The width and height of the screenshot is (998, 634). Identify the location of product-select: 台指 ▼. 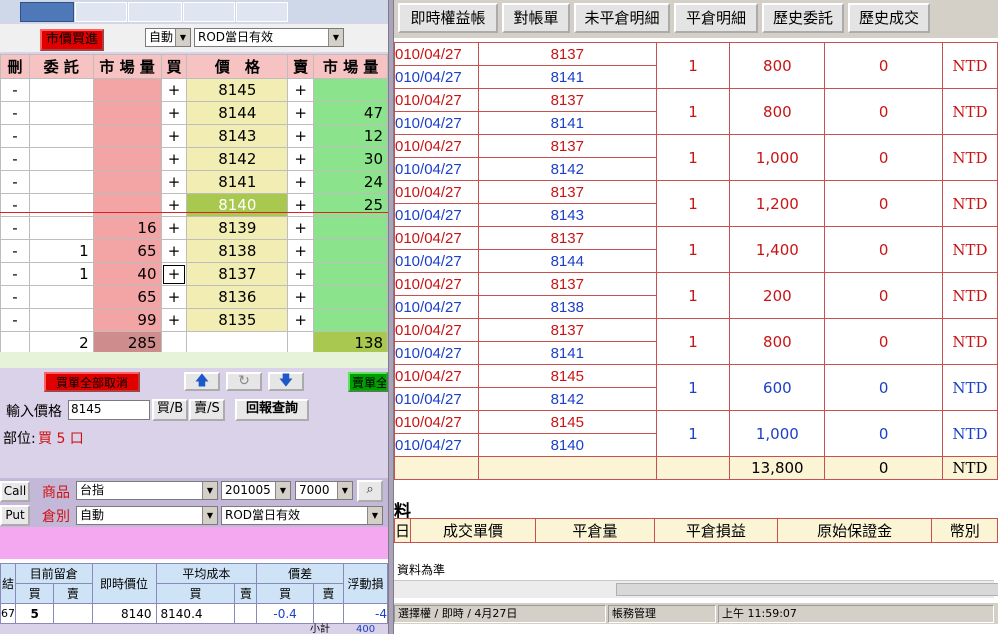
(147, 490).